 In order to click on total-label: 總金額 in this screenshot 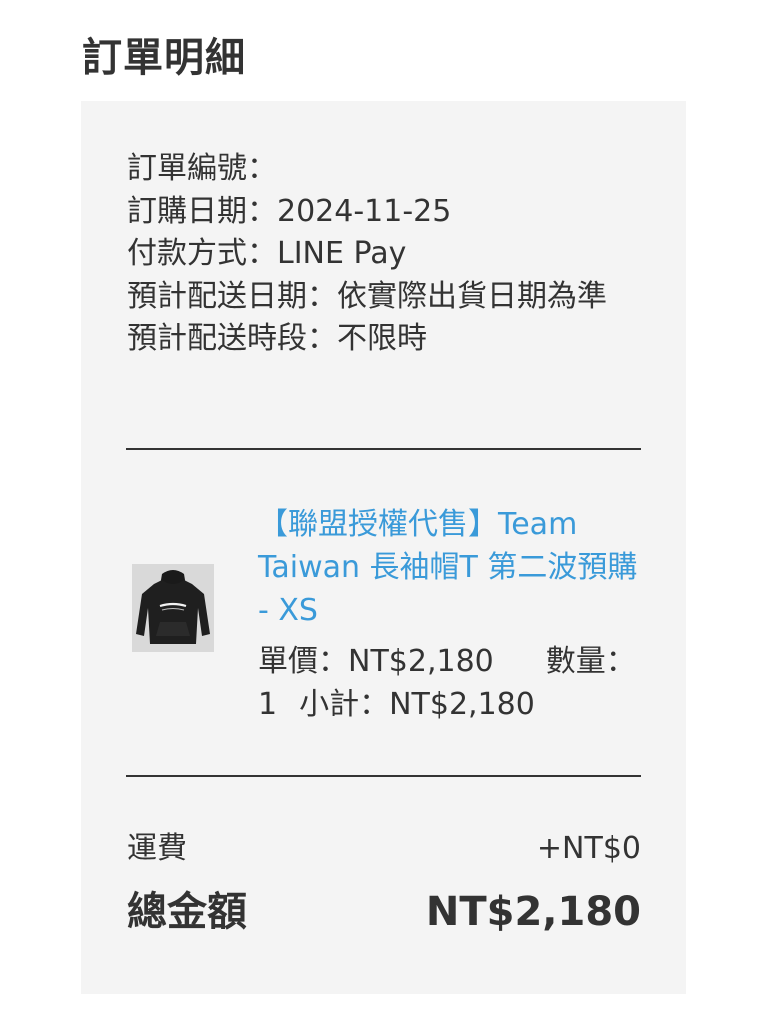, I will do `click(187, 912)`.